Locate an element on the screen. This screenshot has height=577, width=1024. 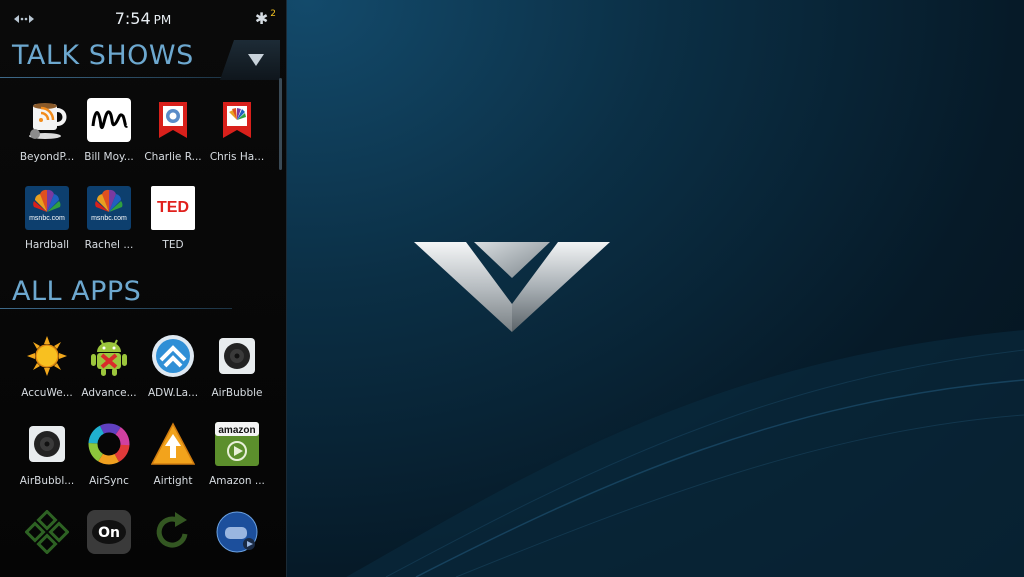
clock-time: 7:54 is located at coordinates (132, 18).